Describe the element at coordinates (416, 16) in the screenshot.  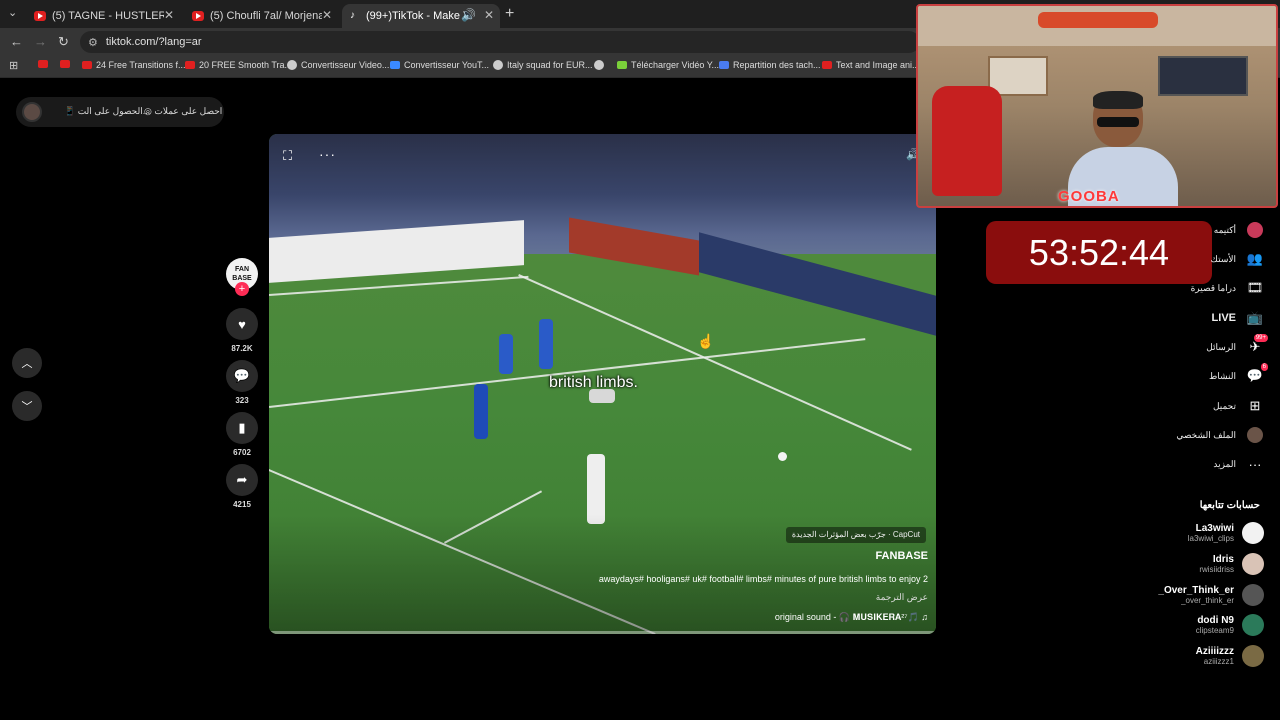
I see `tab-title: (99+)TikTok - Make Your Da` at that location.